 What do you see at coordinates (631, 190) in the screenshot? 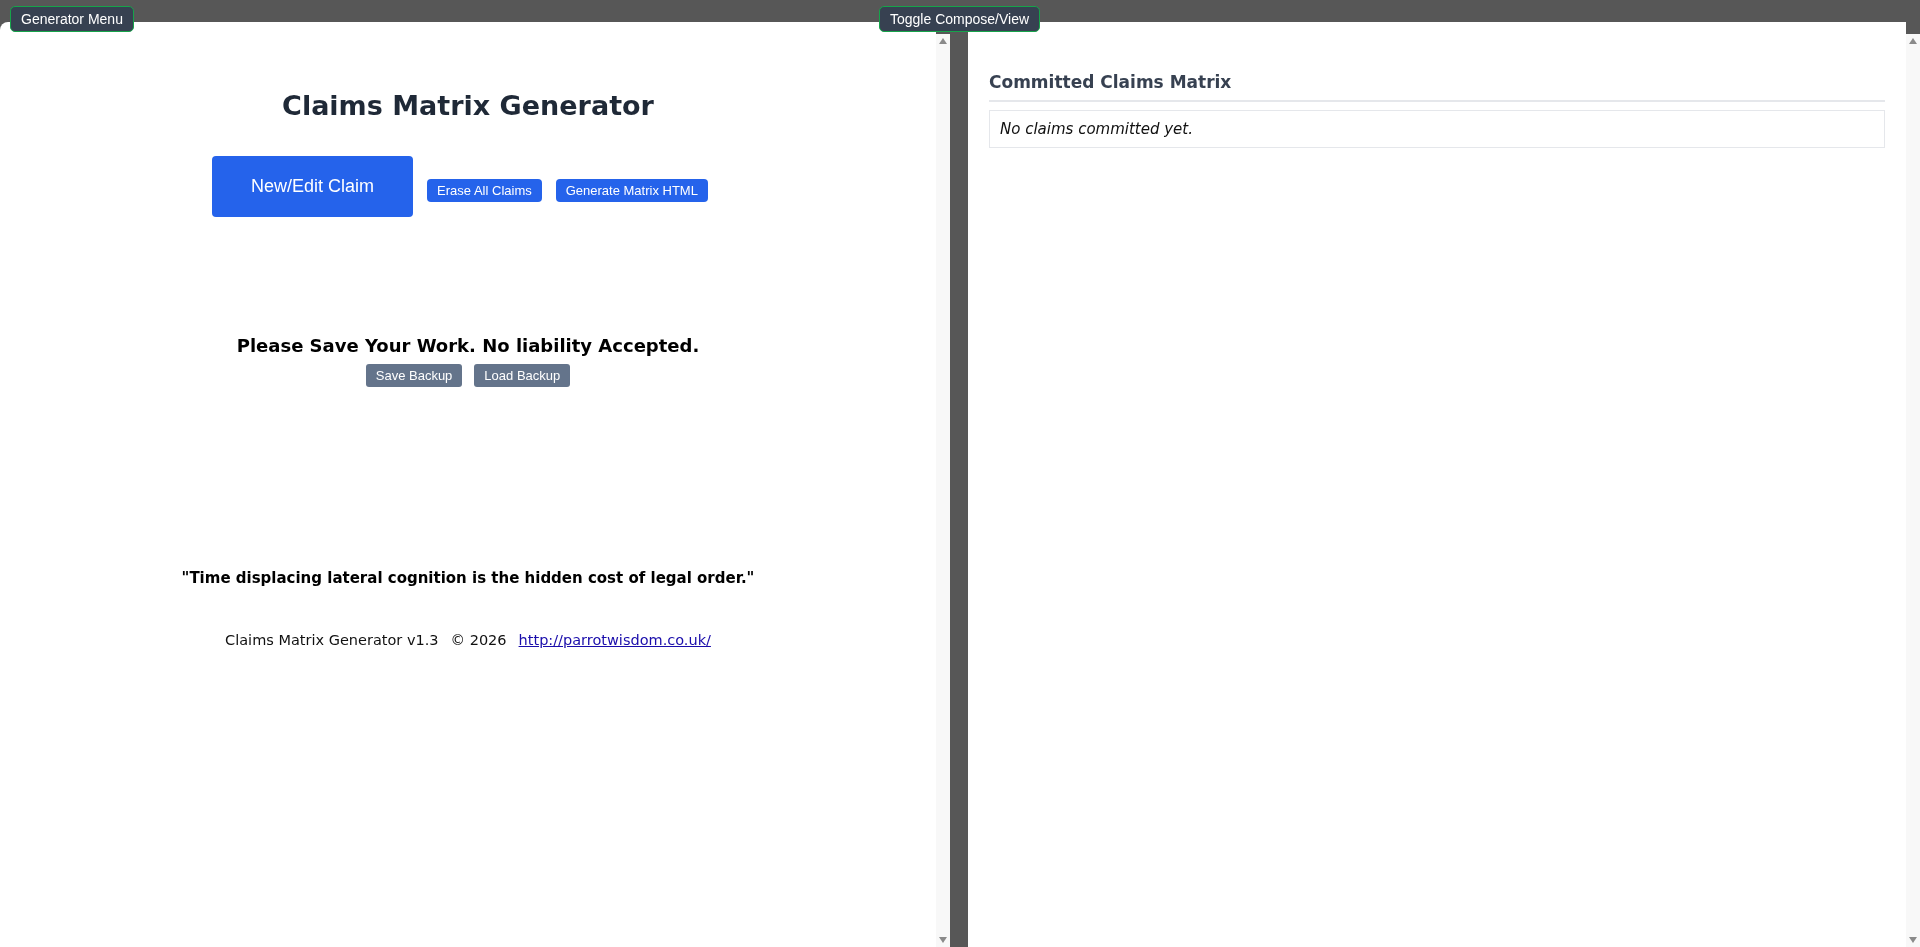
I see `action-button: Generate Matrix HTML` at bounding box center [631, 190].